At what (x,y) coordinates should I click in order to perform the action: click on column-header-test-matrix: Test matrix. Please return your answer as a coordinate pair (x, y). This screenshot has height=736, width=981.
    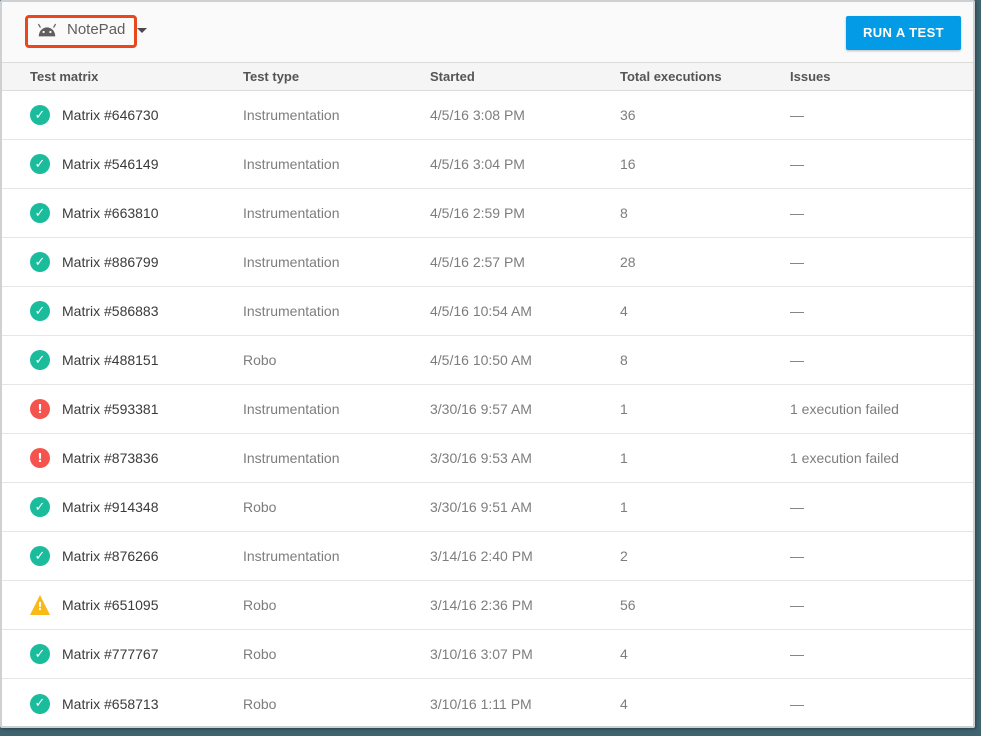
    Looking at the image, I should click on (64, 76).